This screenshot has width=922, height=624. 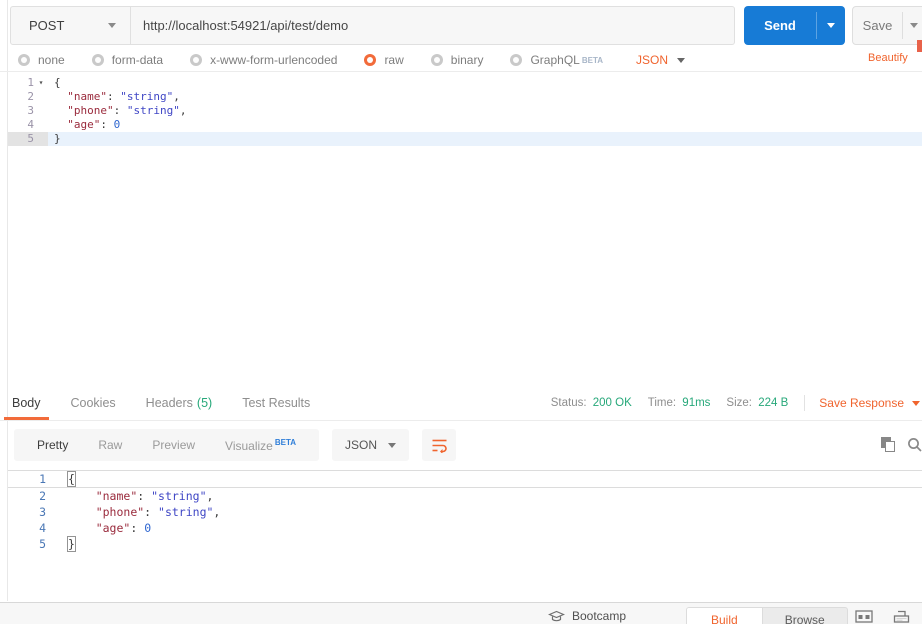 I want to click on save-options-button, so click(x=912, y=25).